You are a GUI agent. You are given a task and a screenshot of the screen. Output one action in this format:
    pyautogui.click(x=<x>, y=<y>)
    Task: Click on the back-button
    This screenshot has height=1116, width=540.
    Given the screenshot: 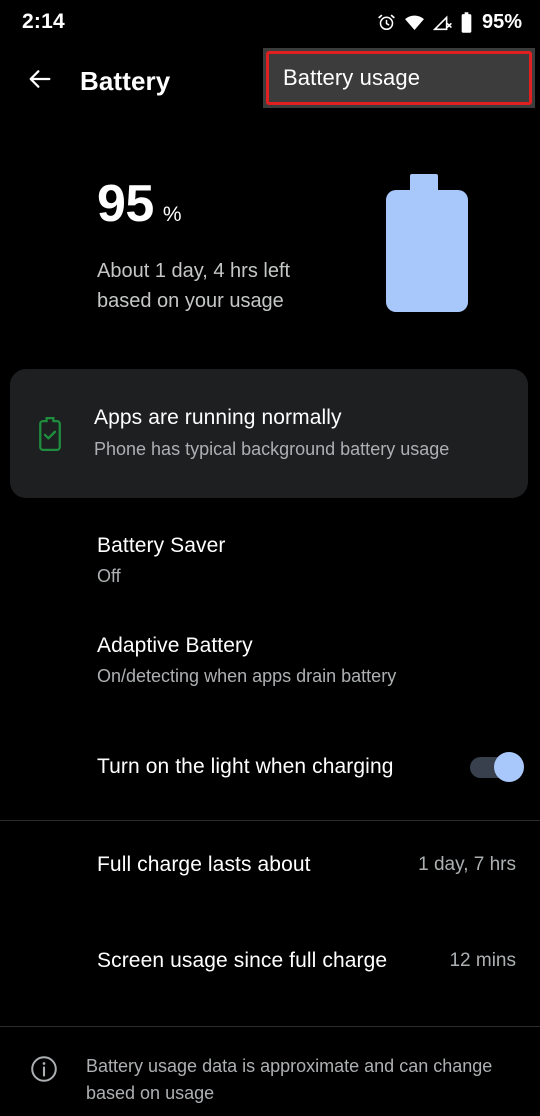 What is the action you would take?
    pyautogui.click(x=40, y=81)
    